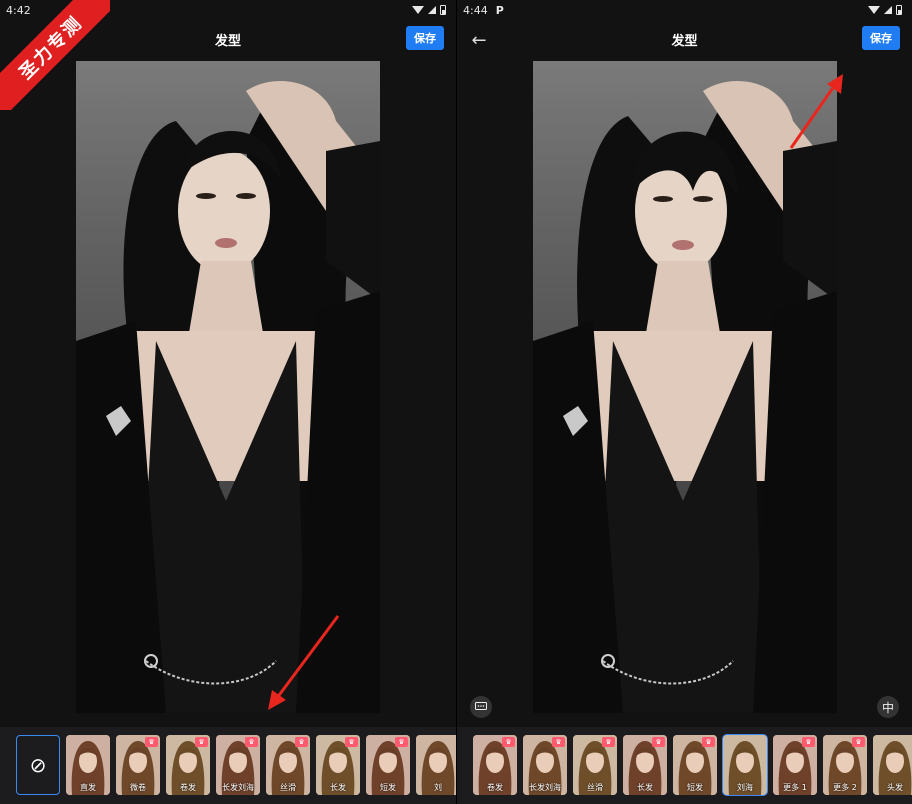 The width and height of the screenshot is (912, 804). Describe the element at coordinates (88, 787) in the screenshot. I see `hairstyle-tile-label: 直发` at that location.